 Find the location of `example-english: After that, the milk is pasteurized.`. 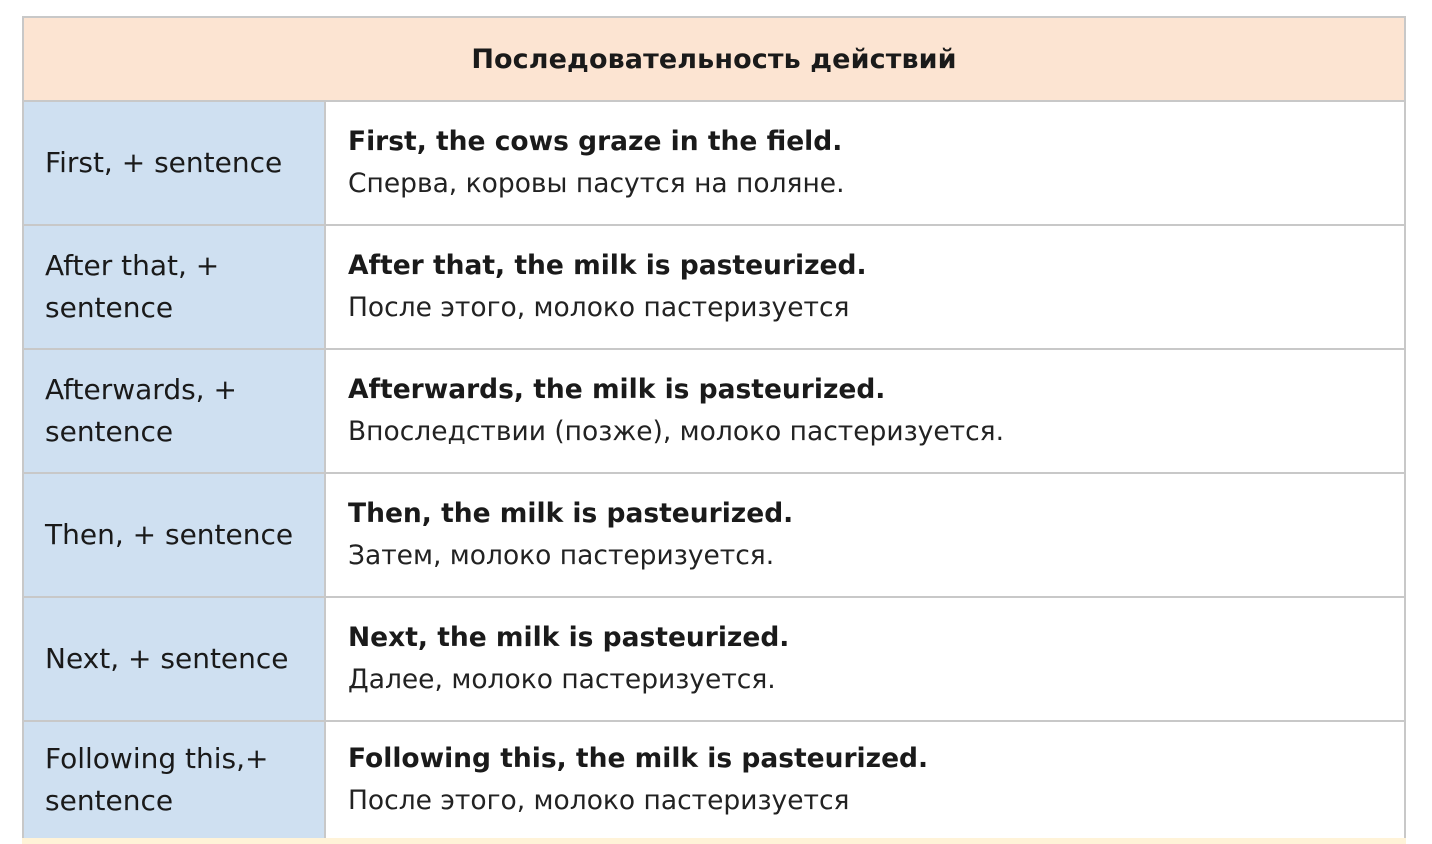

example-english: After that, the milk is pasteurized. is located at coordinates (607, 265).